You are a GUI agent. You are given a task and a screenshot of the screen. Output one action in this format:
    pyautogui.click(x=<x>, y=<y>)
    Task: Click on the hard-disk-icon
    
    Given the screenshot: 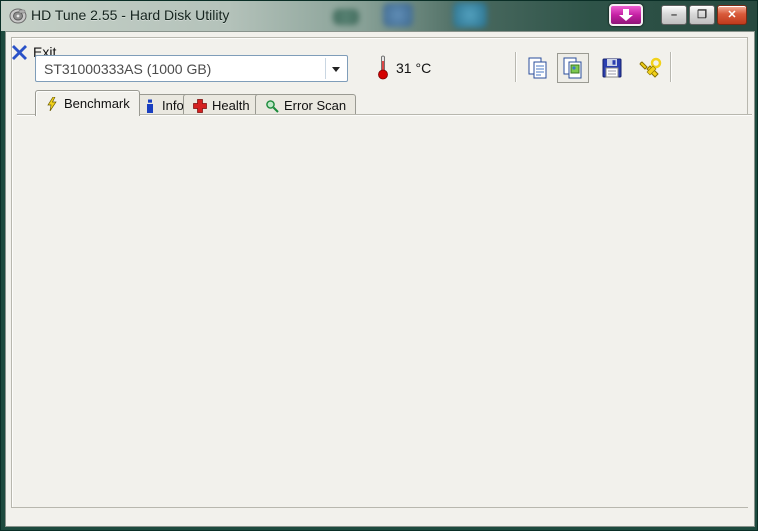 What is the action you would take?
    pyautogui.click(x=18, y=16)
    